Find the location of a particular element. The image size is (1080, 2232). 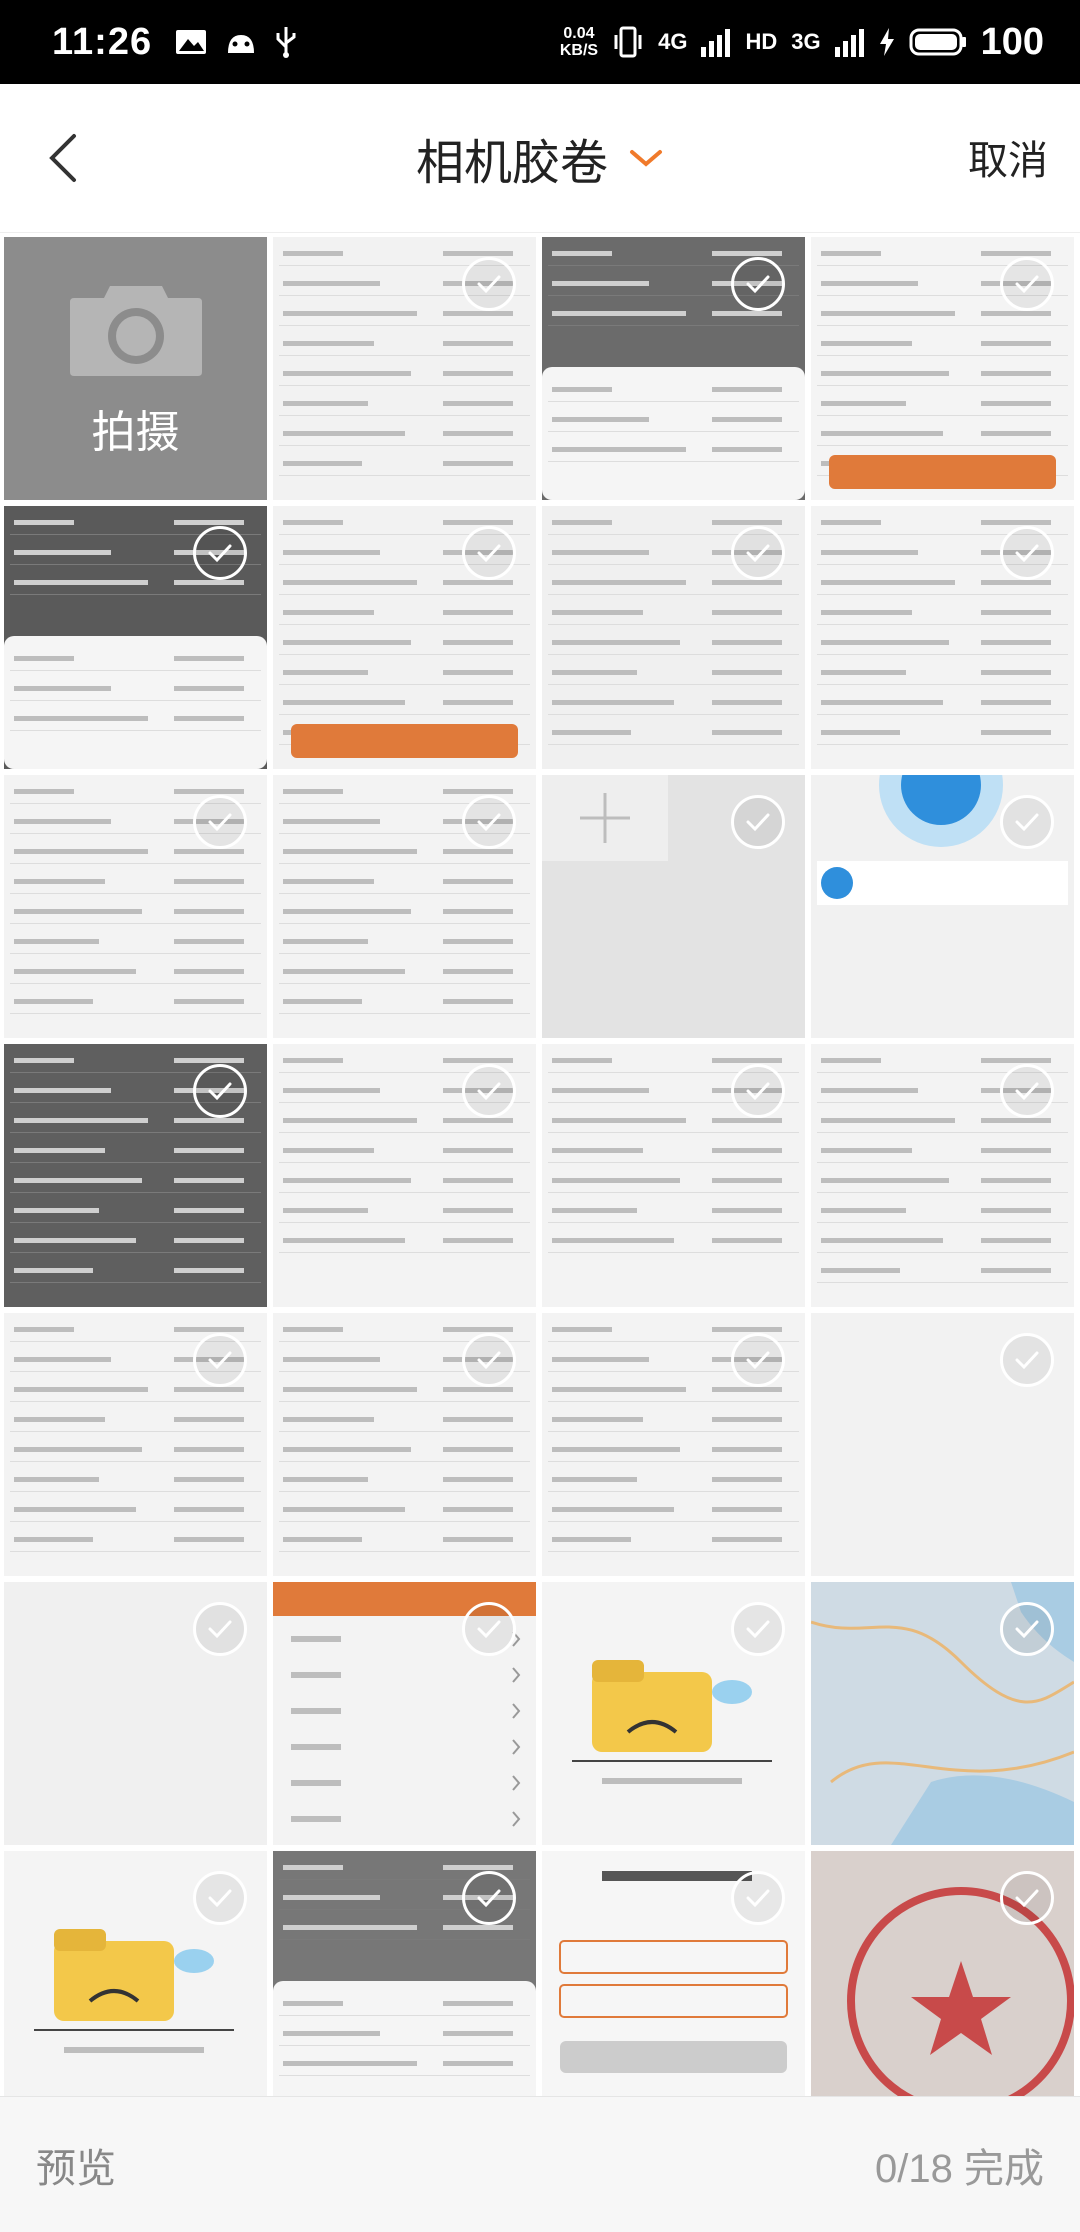

cancel-button: 取消 is located at coordinates (1008, 157).